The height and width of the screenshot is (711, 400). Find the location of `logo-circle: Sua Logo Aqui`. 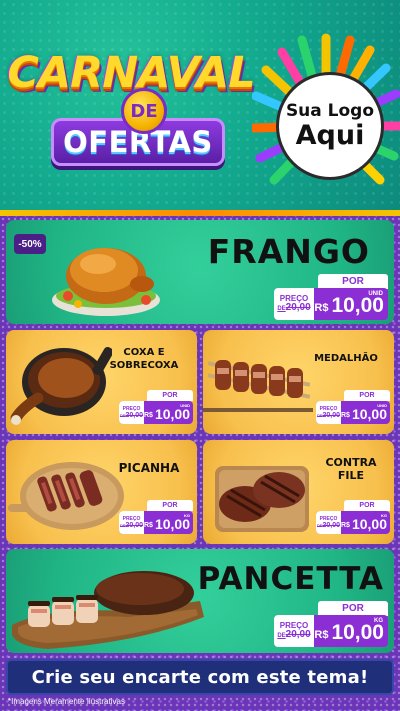

logo-circle: Sua Logo Aqui is located at coordinates (330, 126).